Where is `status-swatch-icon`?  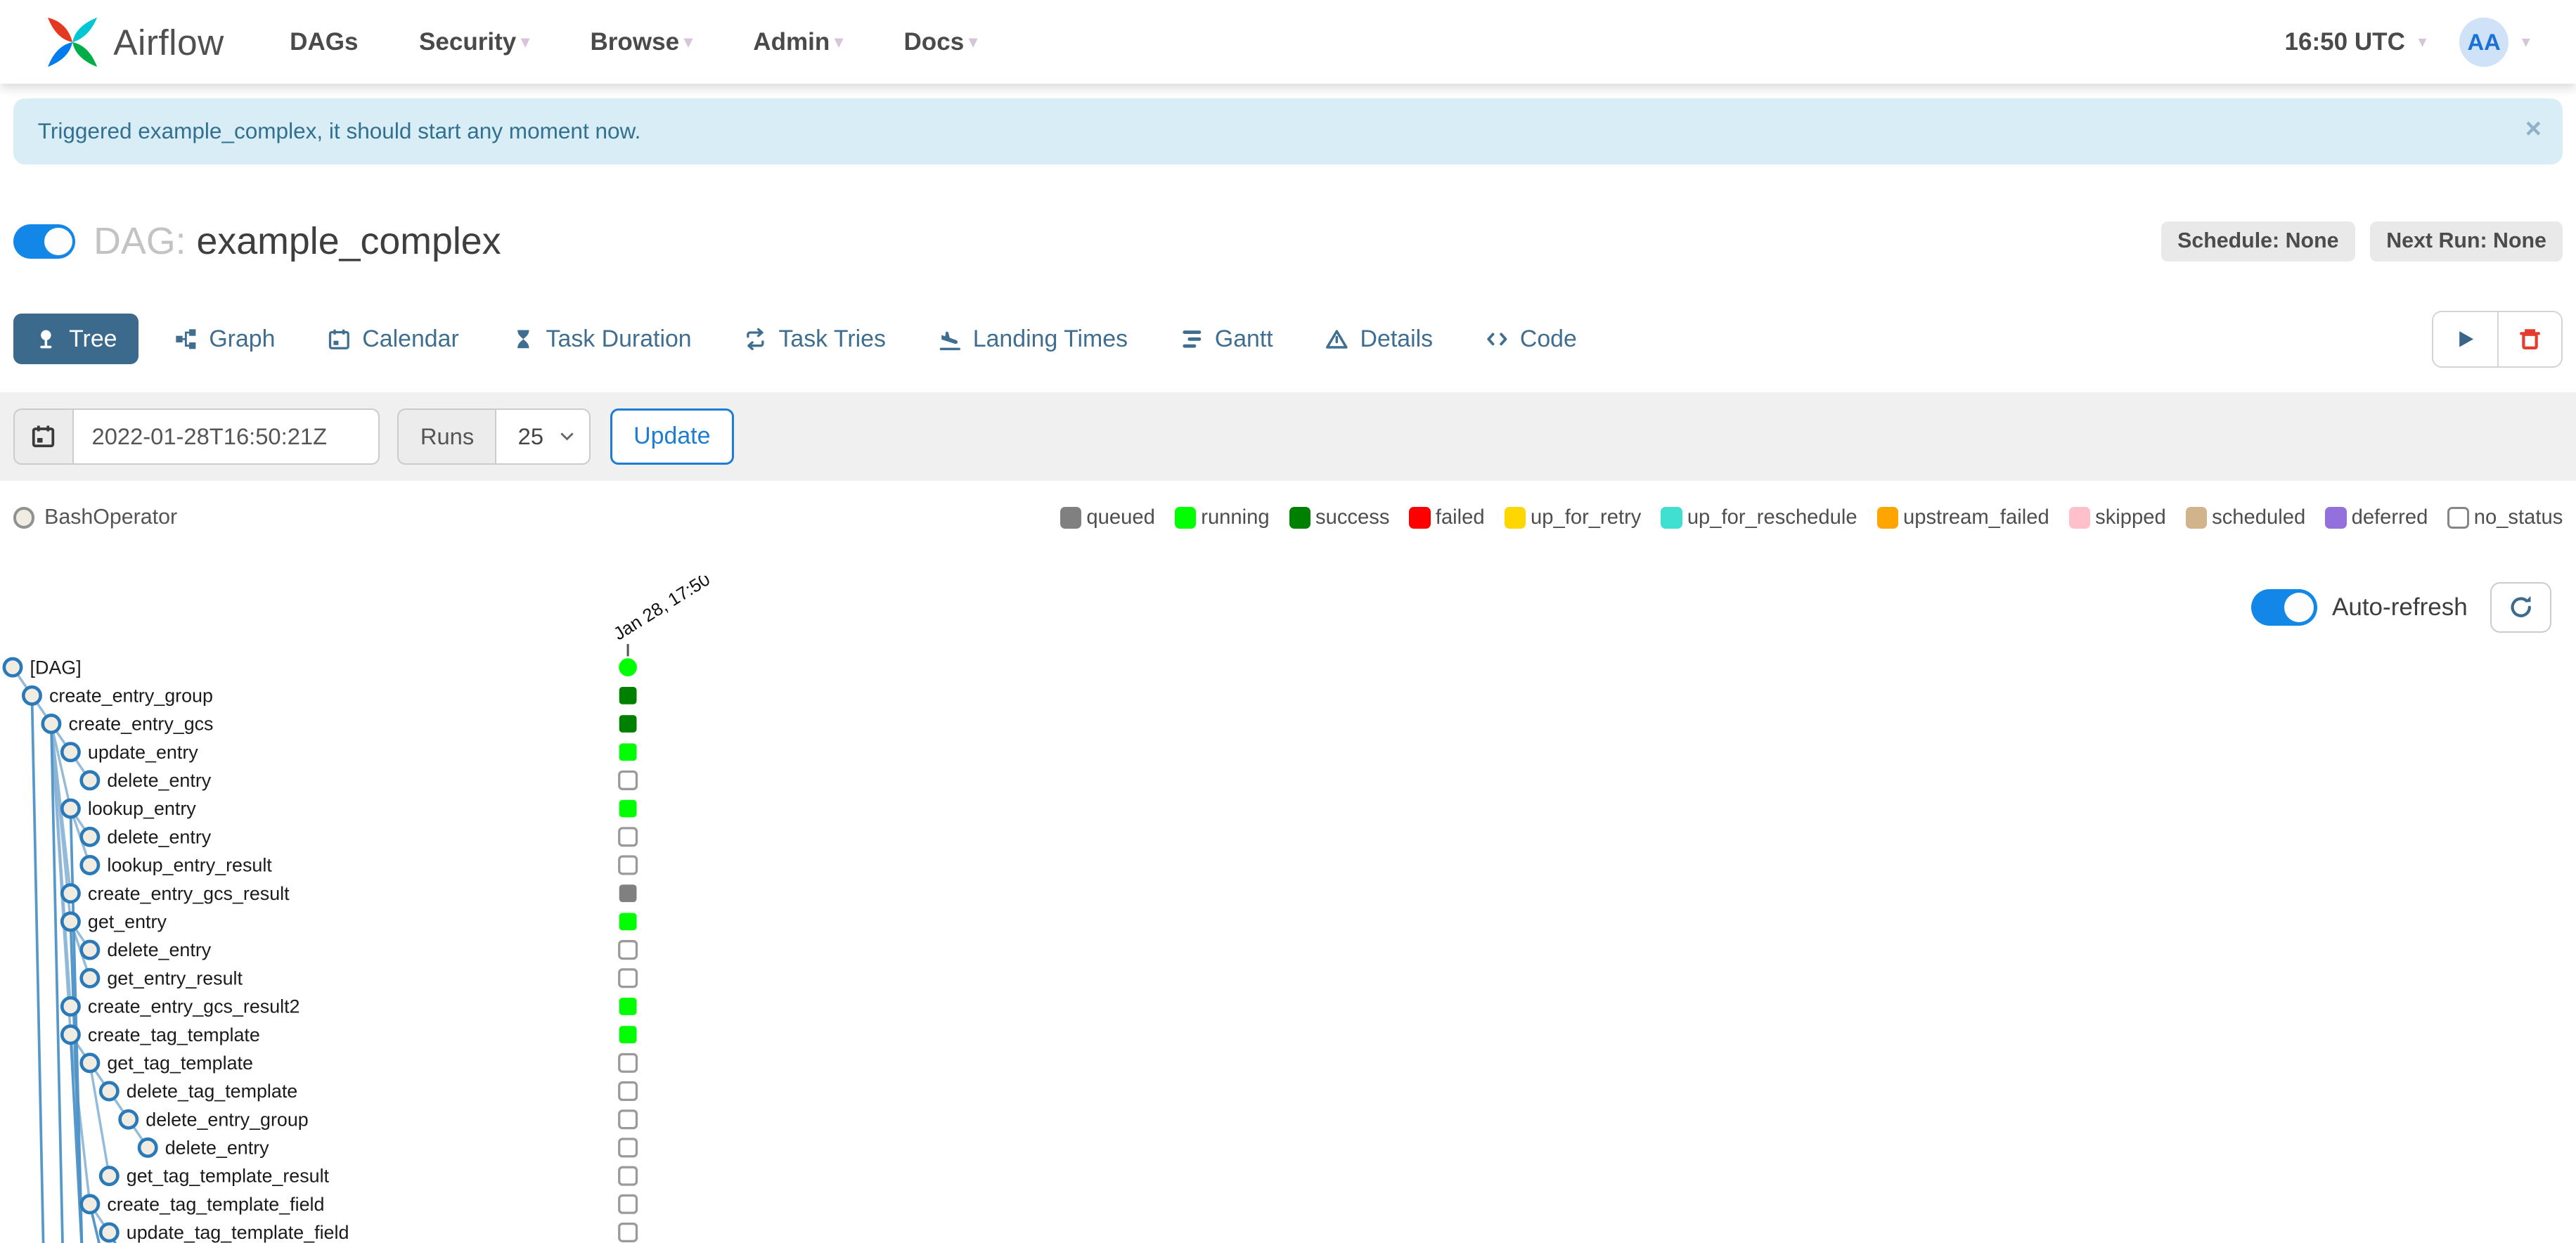 status-swatch-icon is located at coordinates (1887, 518).